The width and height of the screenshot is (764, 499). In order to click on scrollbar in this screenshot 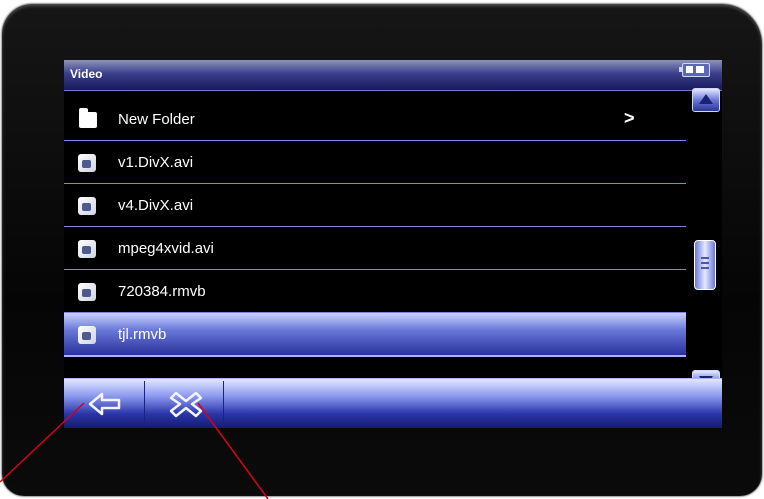, I will do `click(705, 241)`.